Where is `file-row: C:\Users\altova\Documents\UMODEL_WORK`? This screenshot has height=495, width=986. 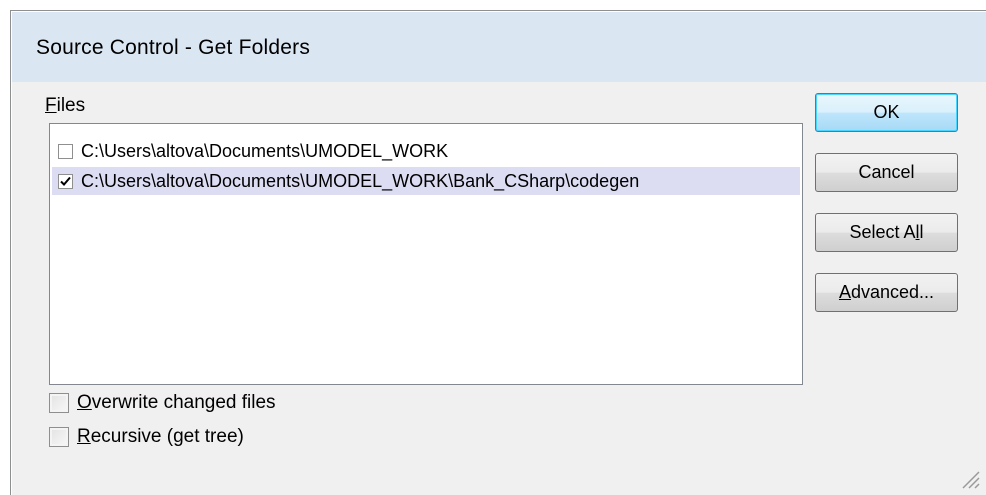 file-row: C:\Users\altova\Documents\UMODEL_WORK is located at coordinates (426, 151).